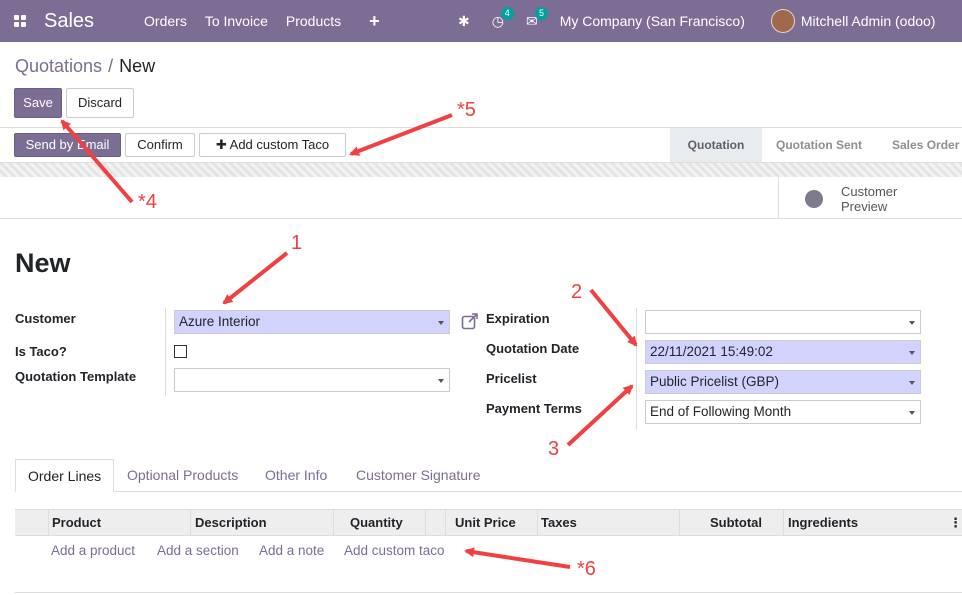 The width and height of the screenshot is (962, 595). What do you see at coordinates (554, 449) in the screenshot?
I see `annotation-3: 3` at bounding box center [554, 449].